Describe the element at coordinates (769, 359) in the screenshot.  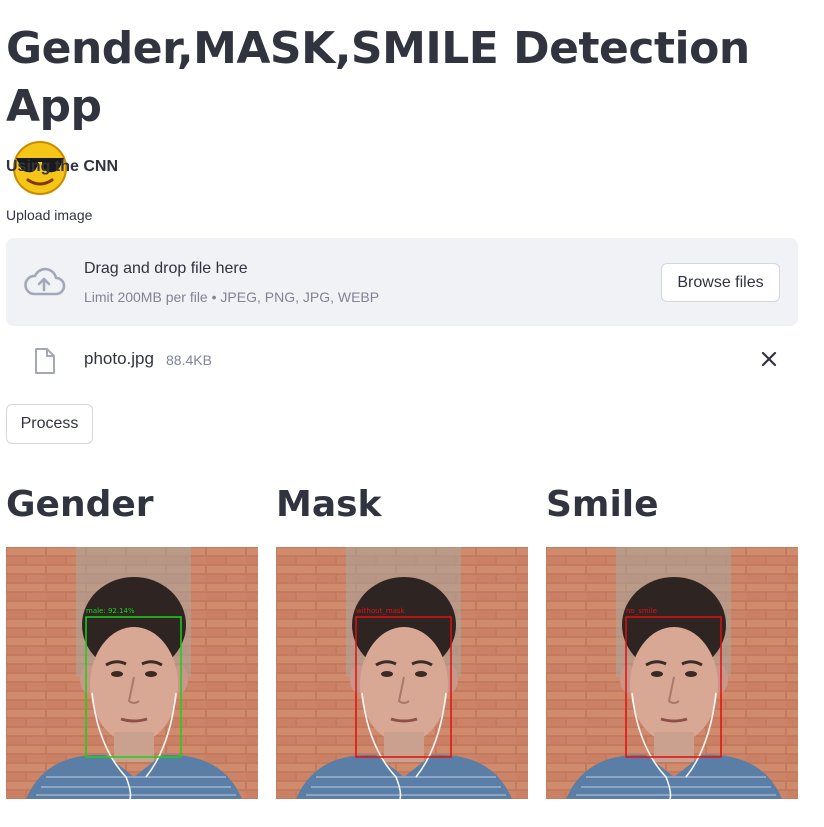
I see `close-icon` at that location.